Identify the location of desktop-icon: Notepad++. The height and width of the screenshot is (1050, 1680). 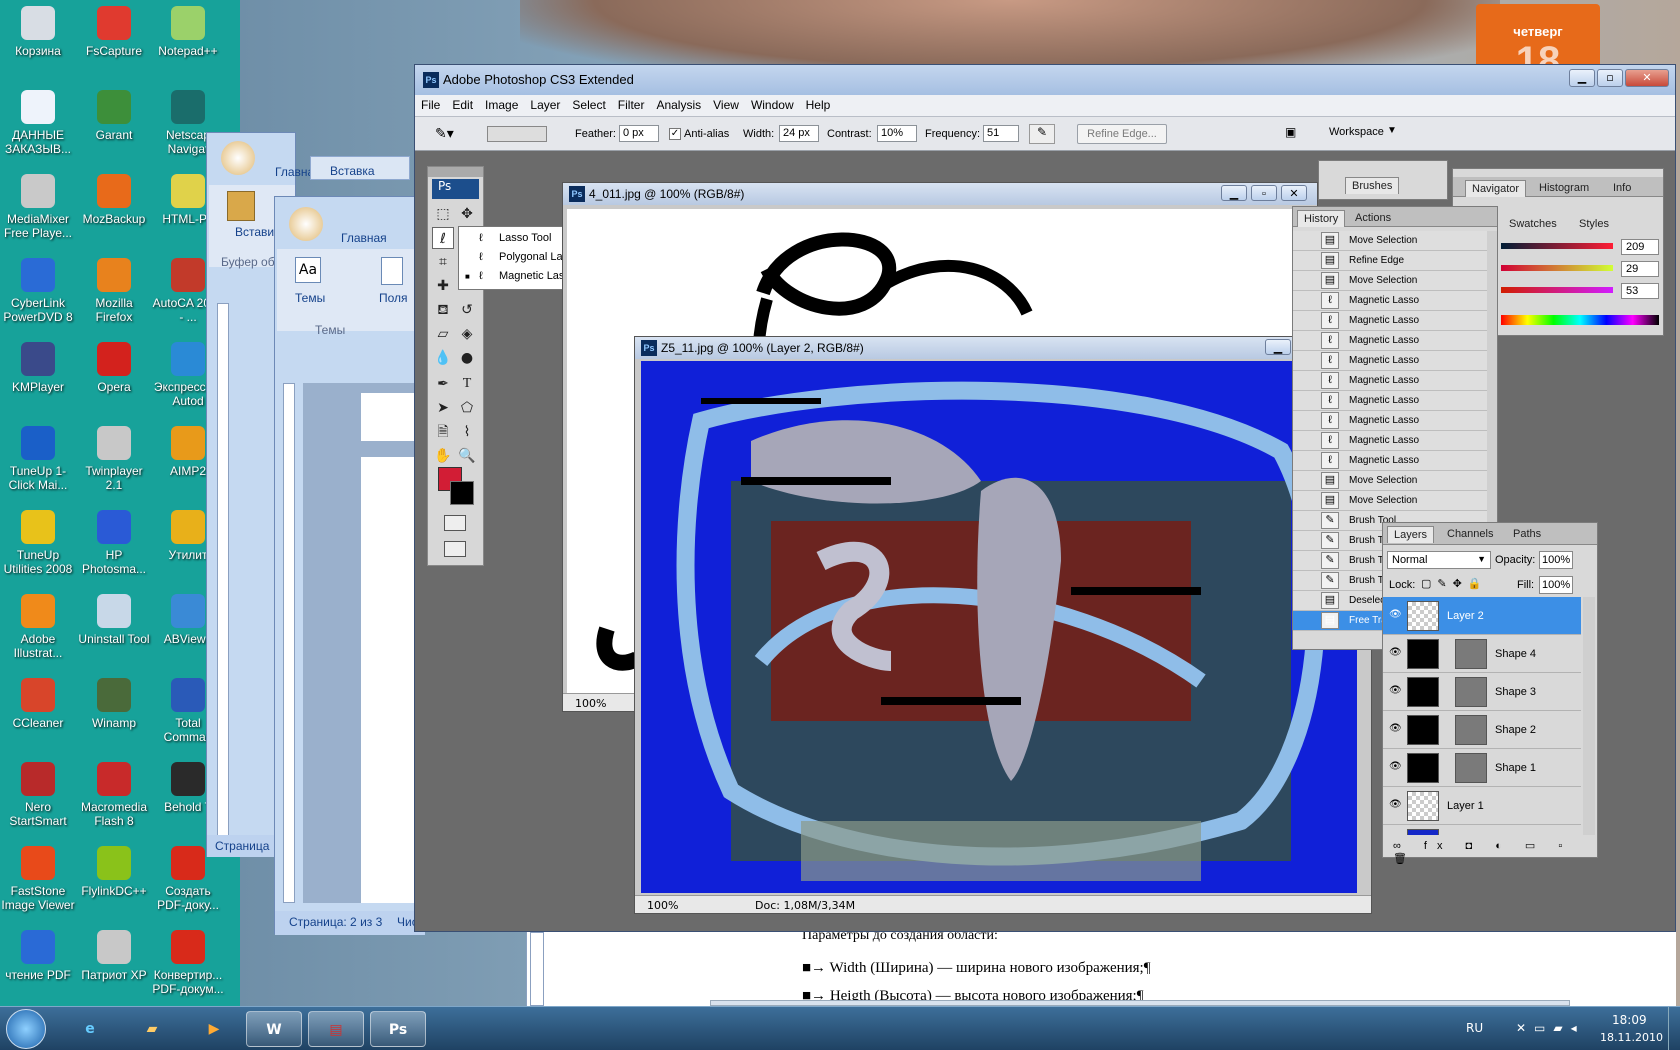
(188, 32).